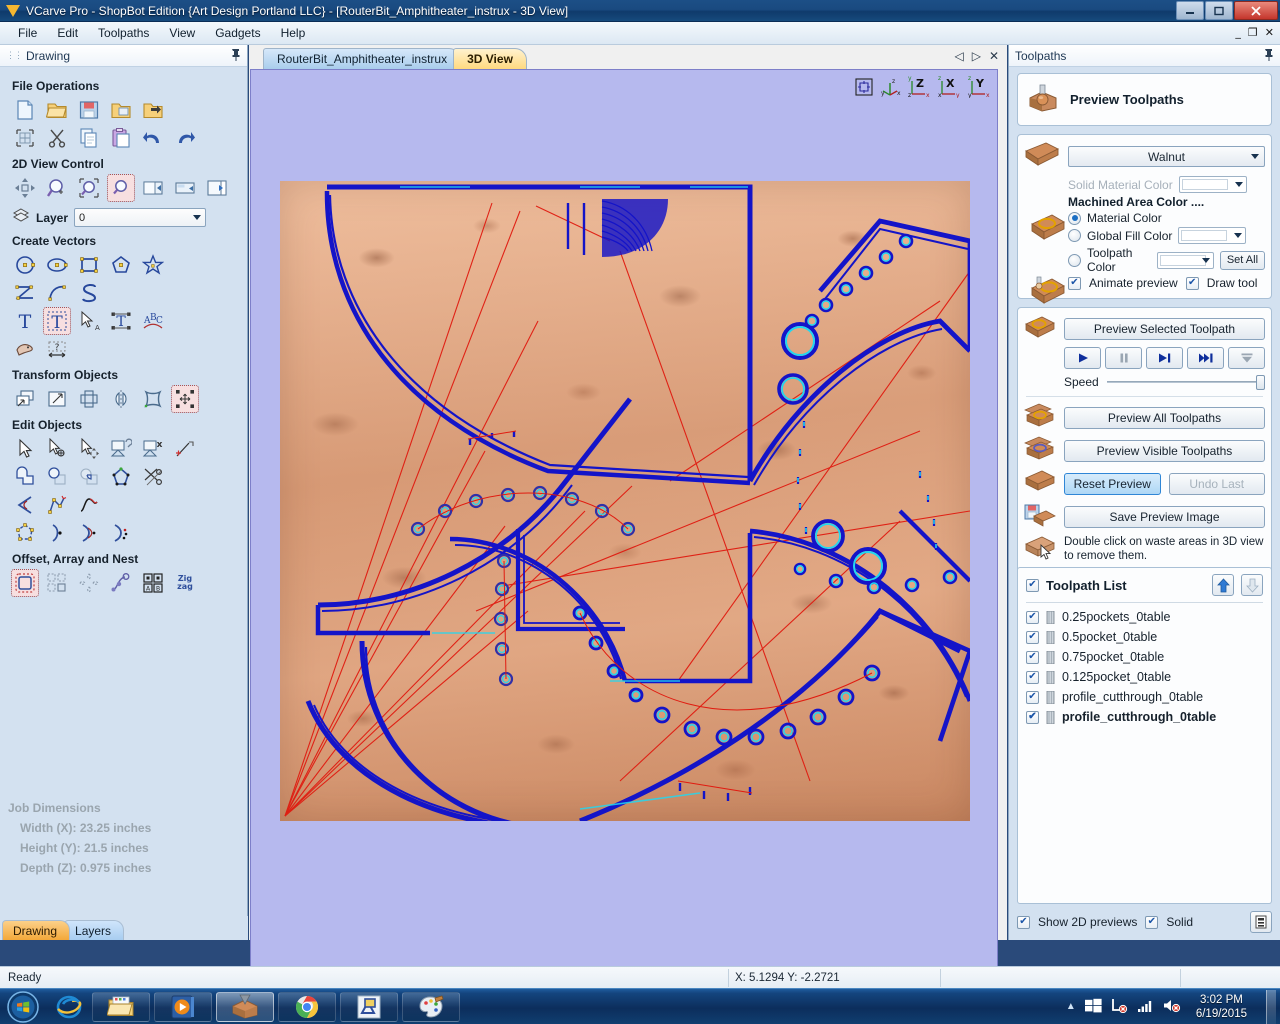 This screenshot has height=1024, width=1280. Describe the element at coordinates (890, 88) in the screenshot. I see `perspective-view-icon: zy x` at that location.